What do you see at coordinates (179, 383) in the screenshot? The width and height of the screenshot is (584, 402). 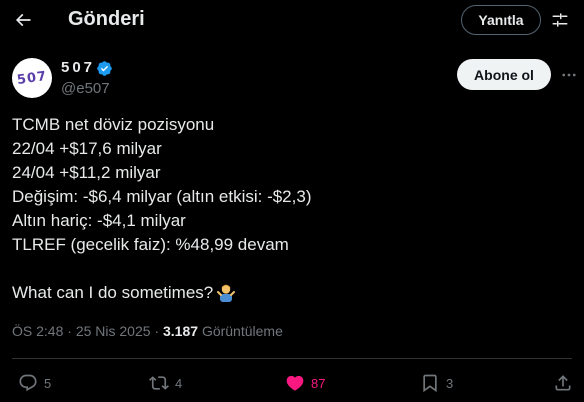 I see `repost-count: 4` at bounding box center [179, 383].